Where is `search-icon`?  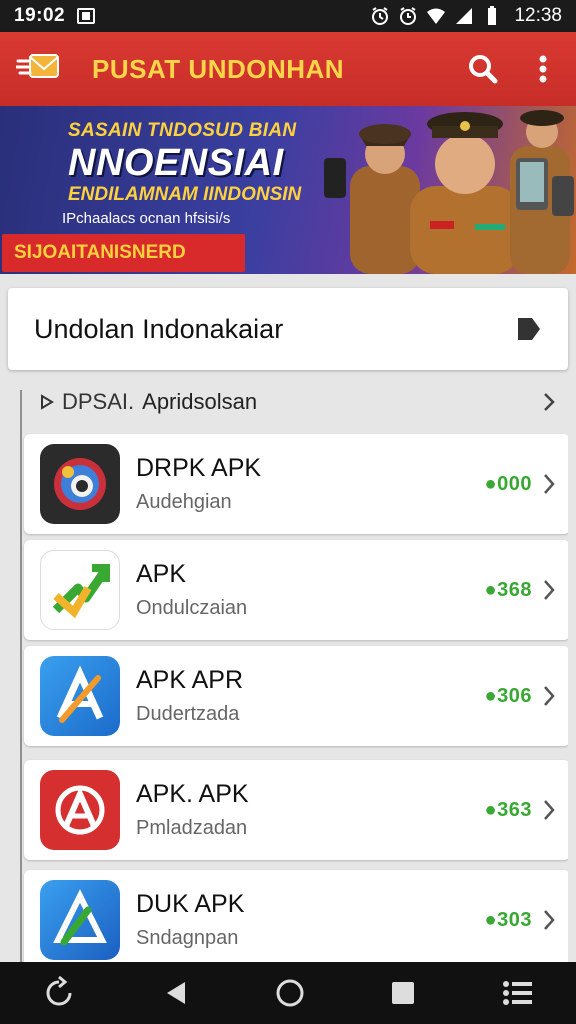 search-icon is located at coordinates (483, 69).